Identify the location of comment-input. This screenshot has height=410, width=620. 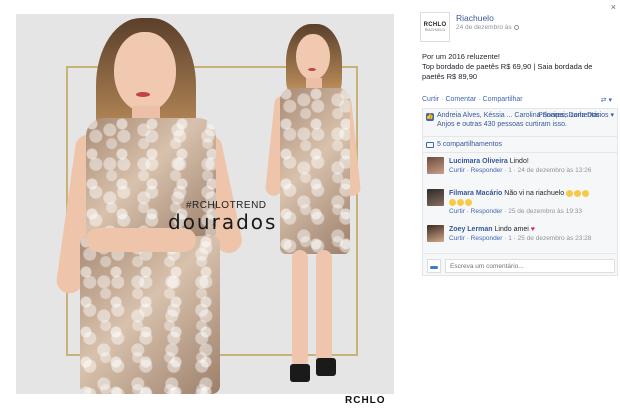
(530, 266).